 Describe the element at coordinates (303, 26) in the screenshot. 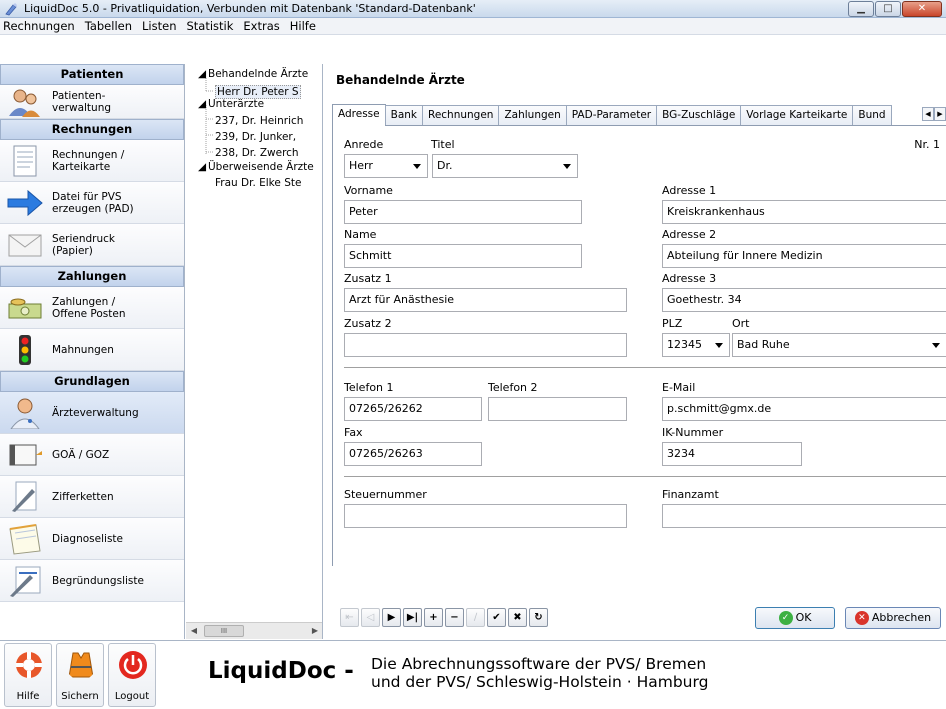

I see `menu-hilfe: Hilfe` at that location.